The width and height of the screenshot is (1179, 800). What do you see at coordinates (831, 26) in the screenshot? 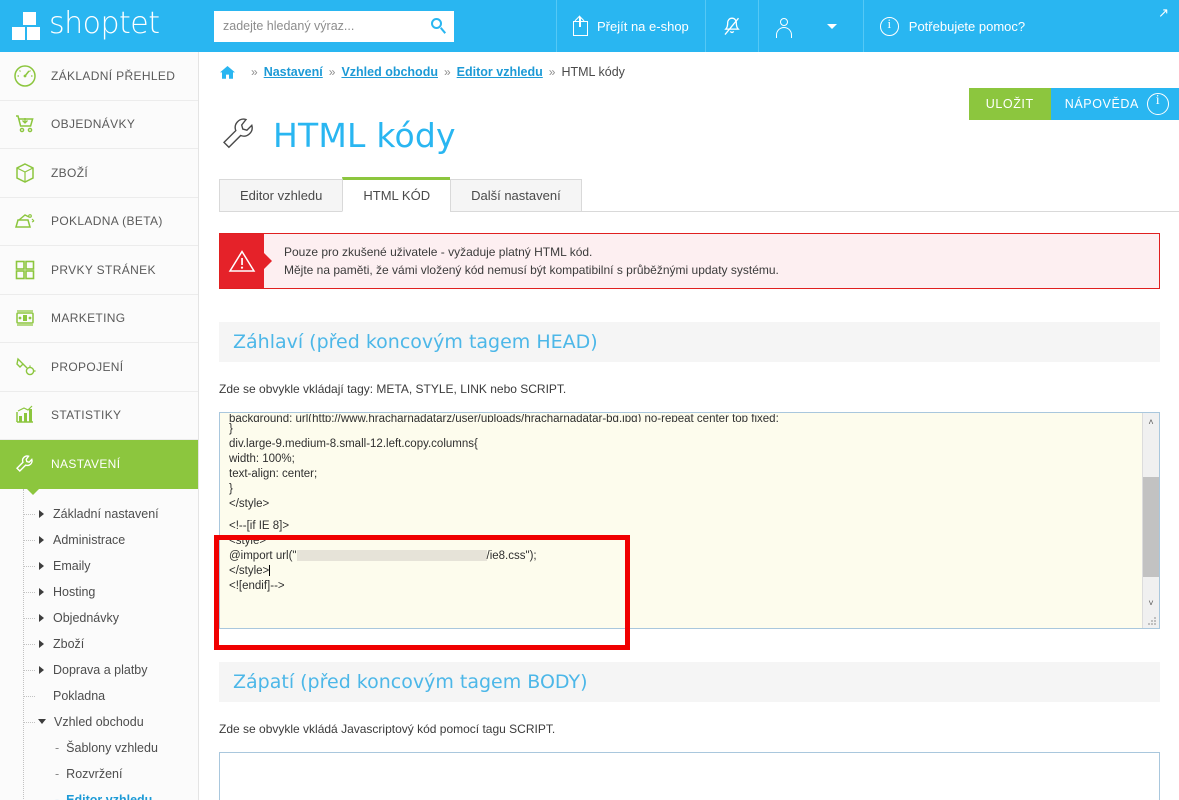
I see `chevron-down-icon` at bounding box center [831, 26].